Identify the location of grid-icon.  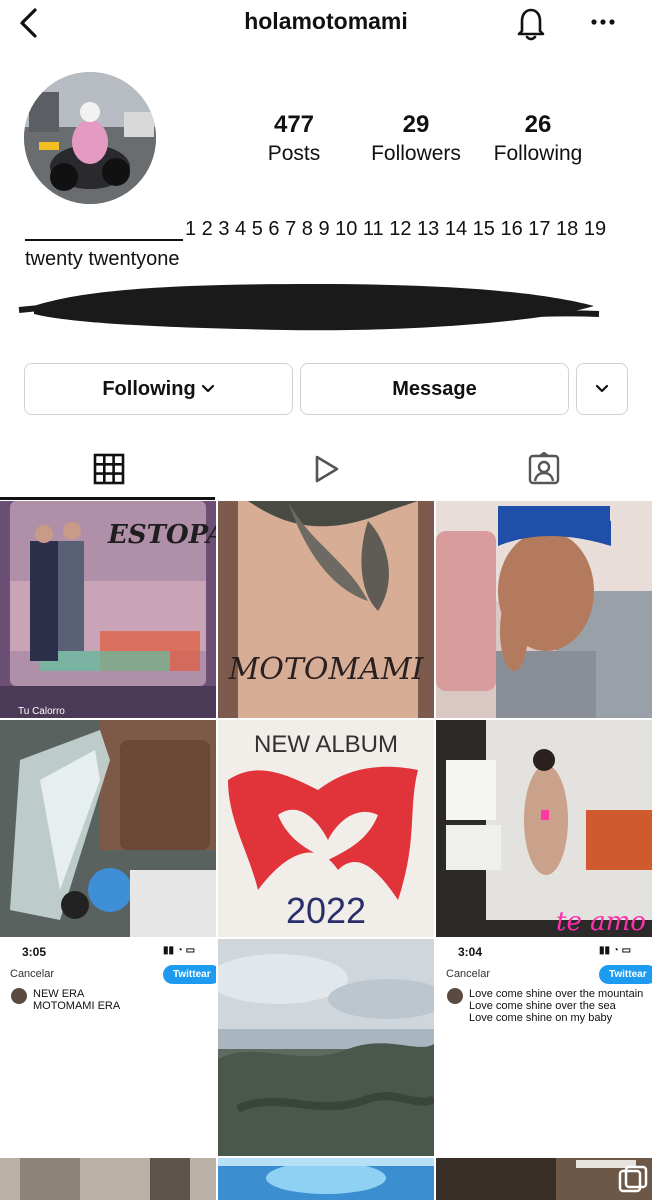
(108, 469).